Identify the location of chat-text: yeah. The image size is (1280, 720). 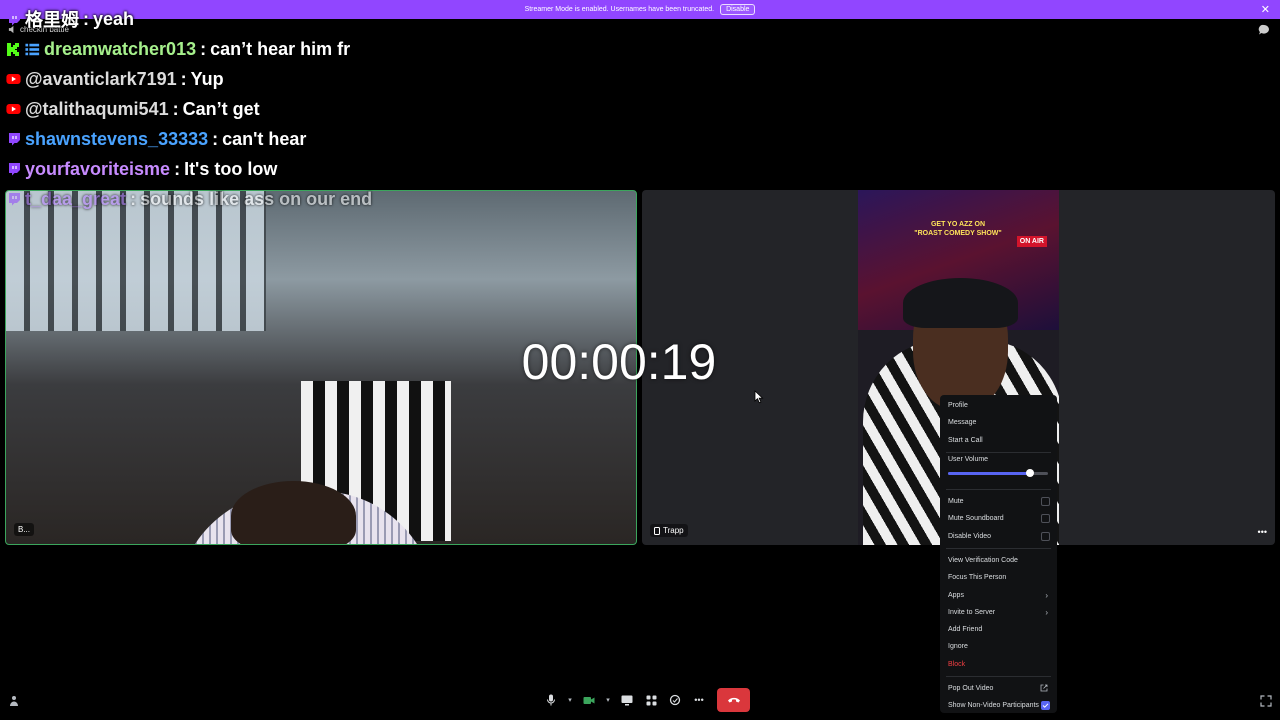
(114, 18).